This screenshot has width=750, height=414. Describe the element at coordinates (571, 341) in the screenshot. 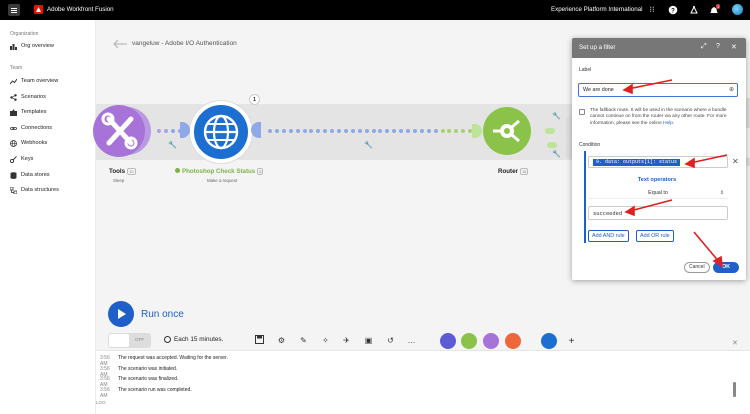

I see `add-favorite-icon: +` at that location.